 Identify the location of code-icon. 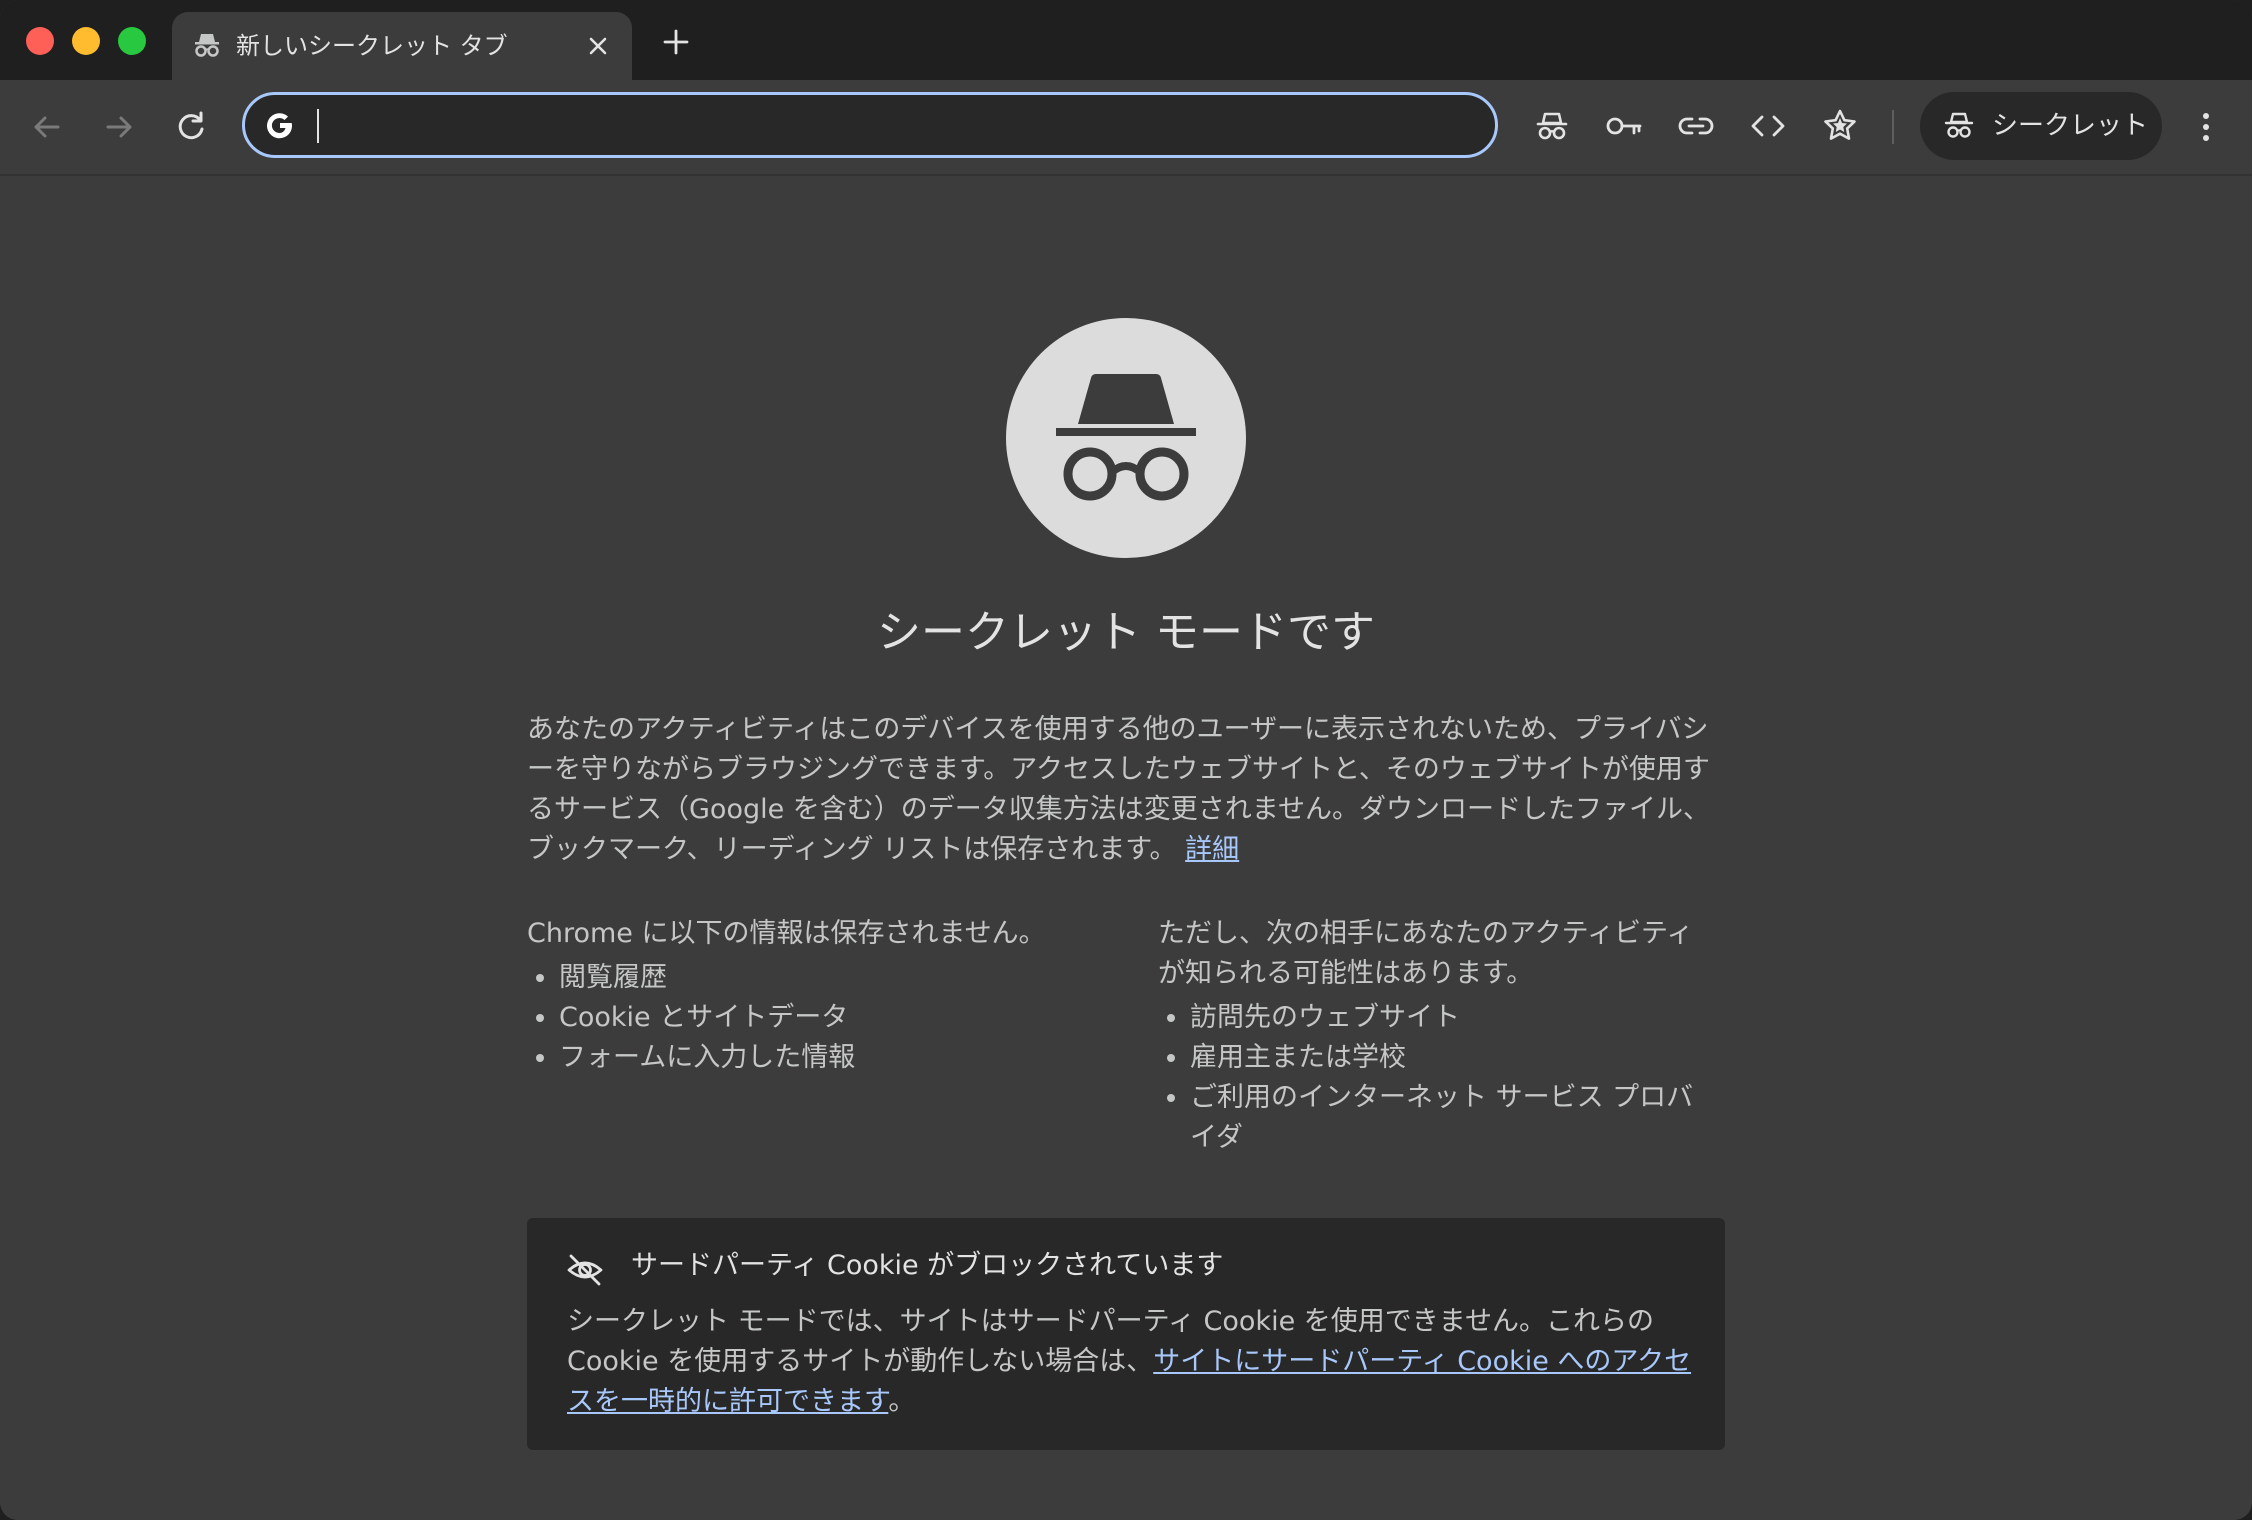
(1768, 126).